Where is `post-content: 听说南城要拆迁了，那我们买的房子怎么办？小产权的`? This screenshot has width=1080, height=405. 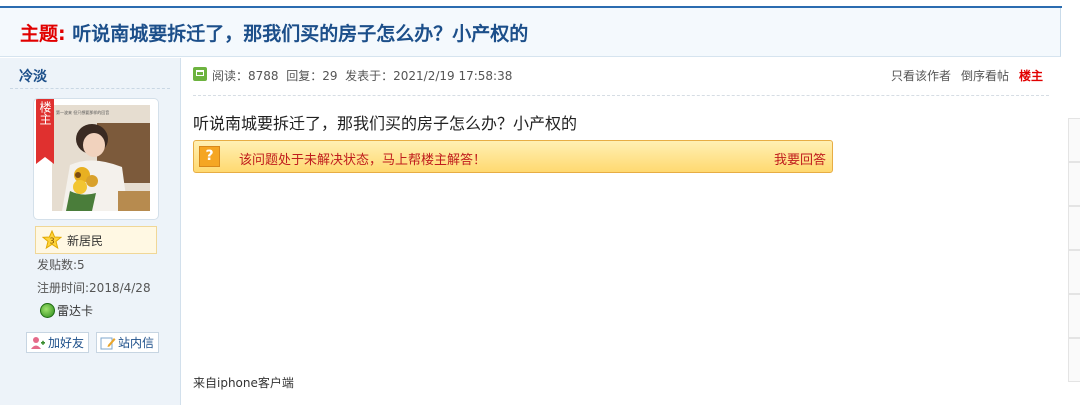 post-content: 听说南城要拆迁了，那我们买的房子怎么办？小产权的 is located at coordinates (385, 123).